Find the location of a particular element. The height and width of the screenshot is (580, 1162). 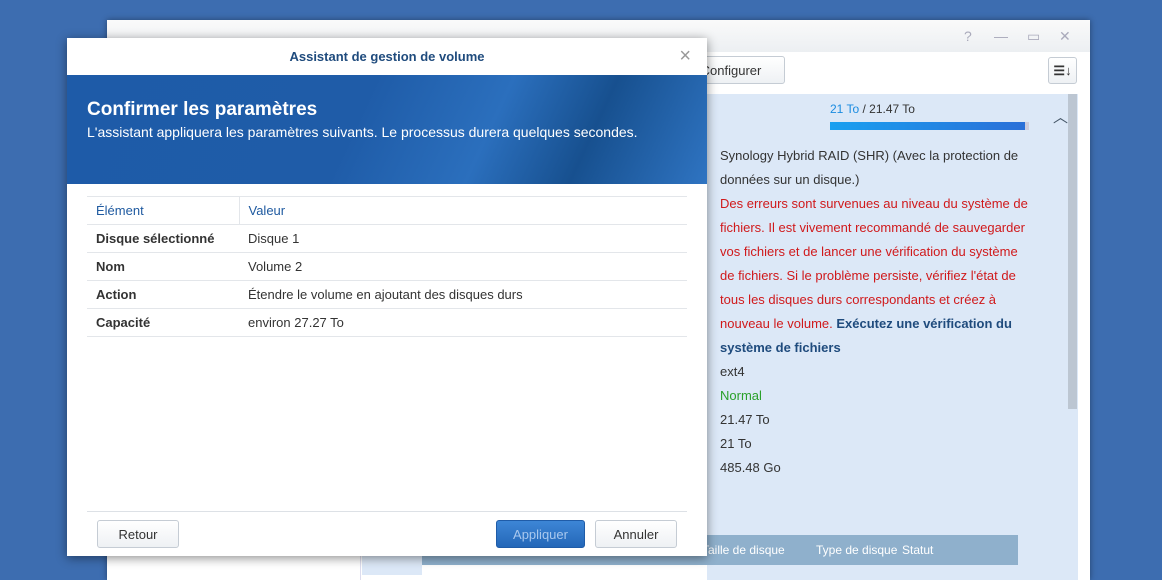

scrollbar is located at coordinates (1072, 251).